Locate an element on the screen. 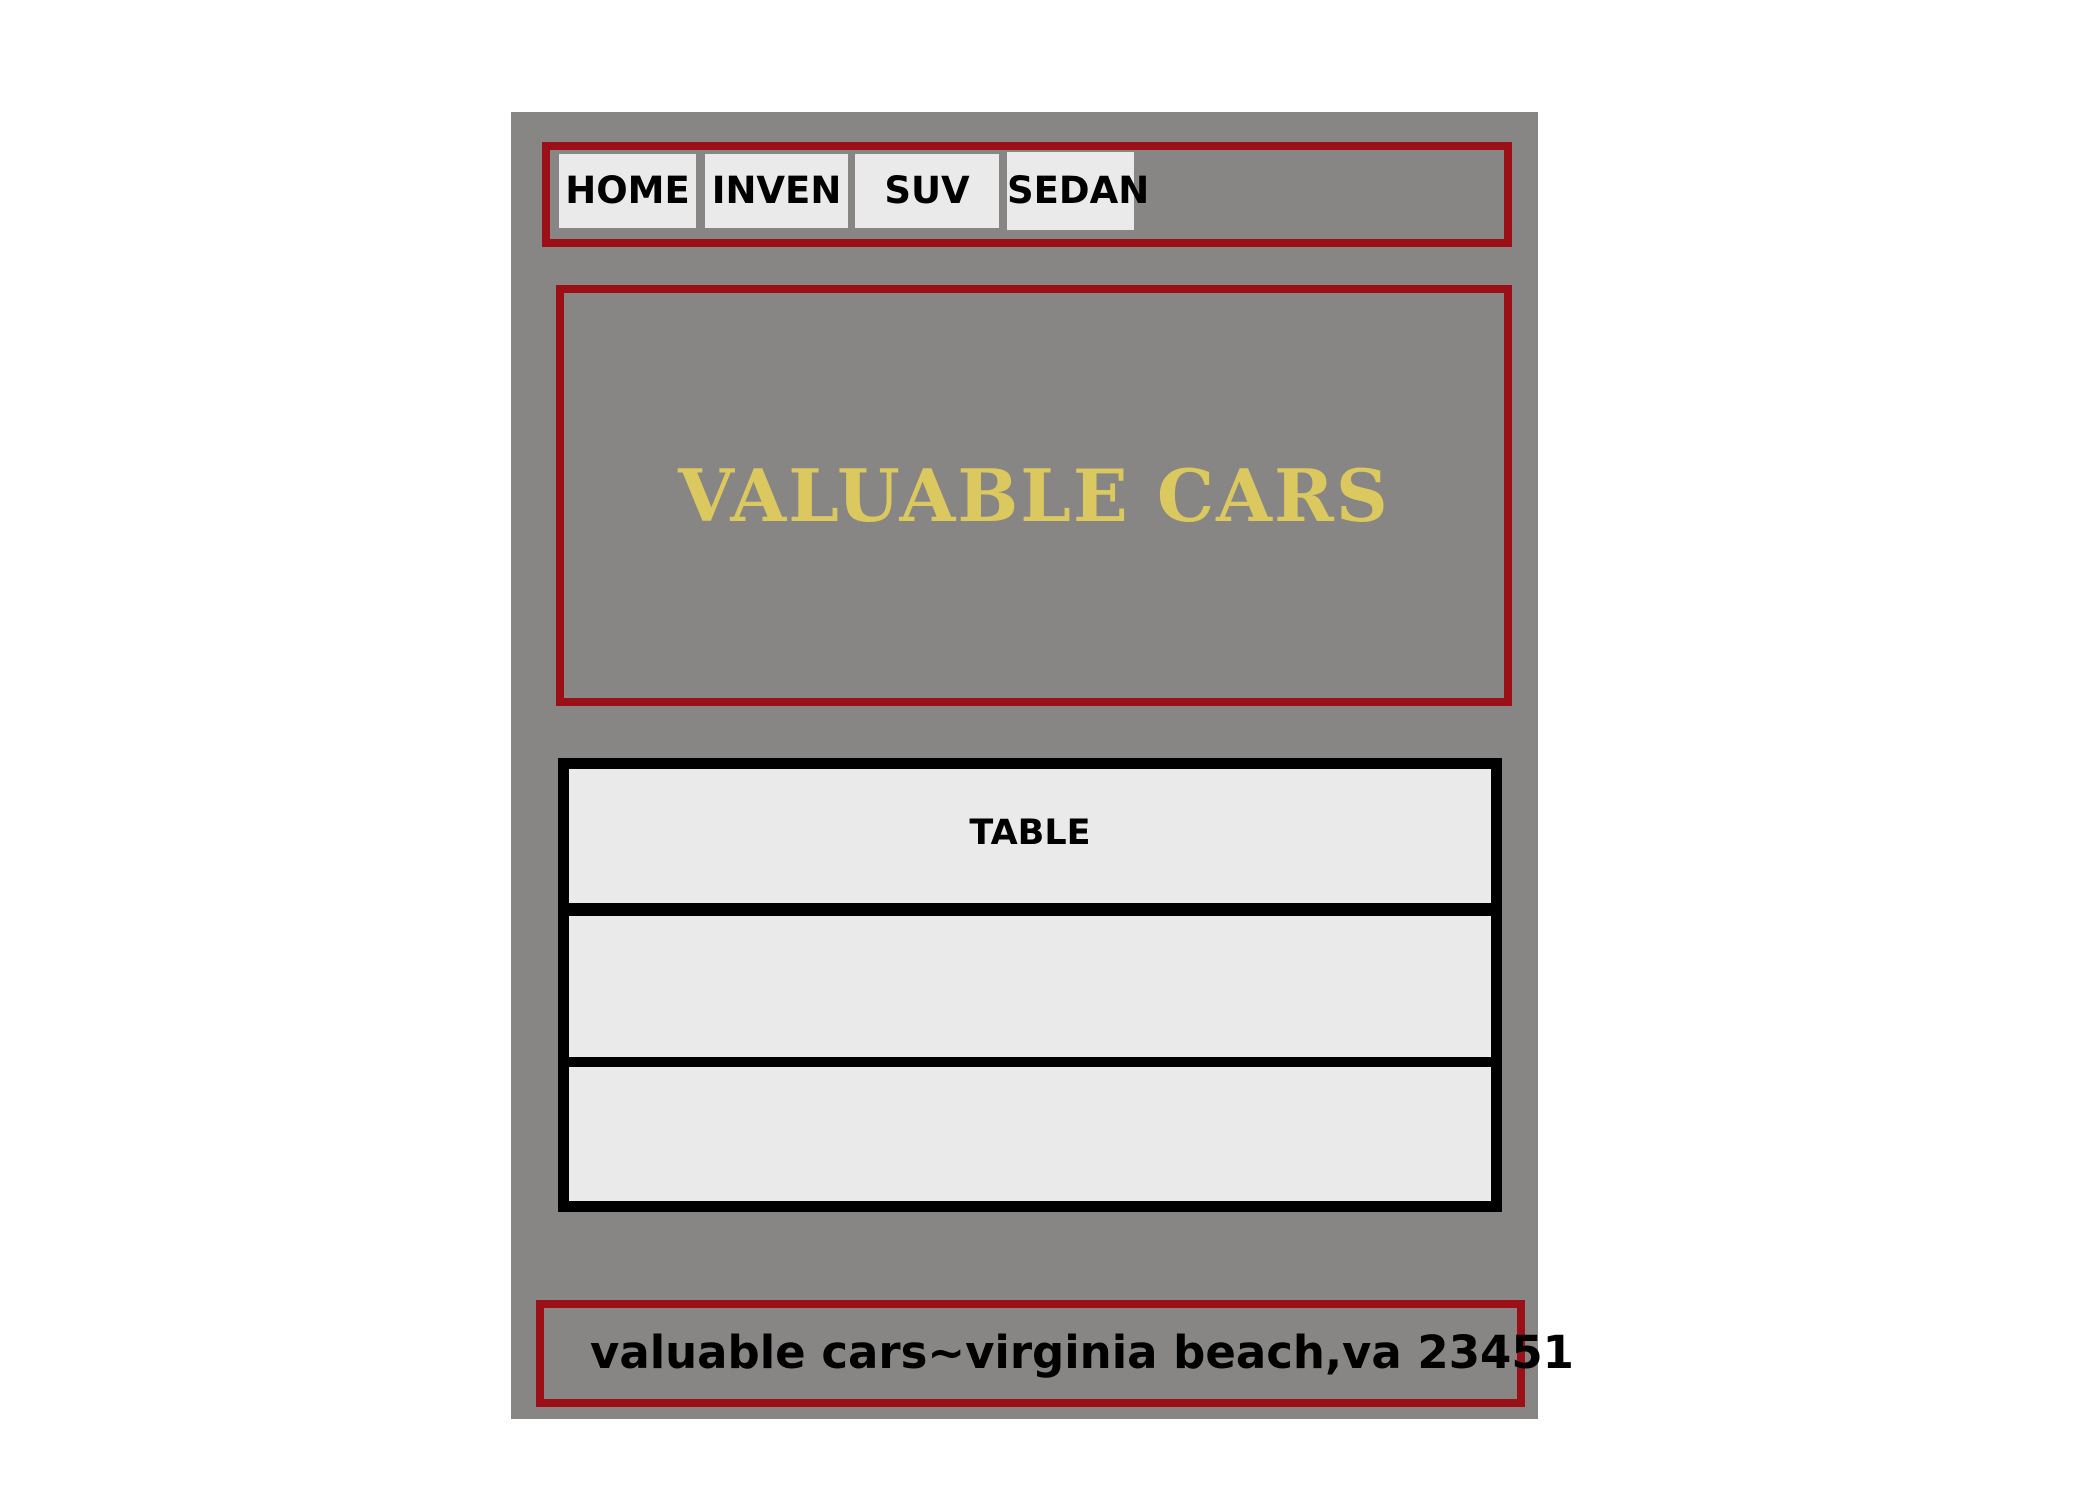 This screenshot has width=2100, height=1500. nav-item-home: HOME is located at coordinates (627, 191).